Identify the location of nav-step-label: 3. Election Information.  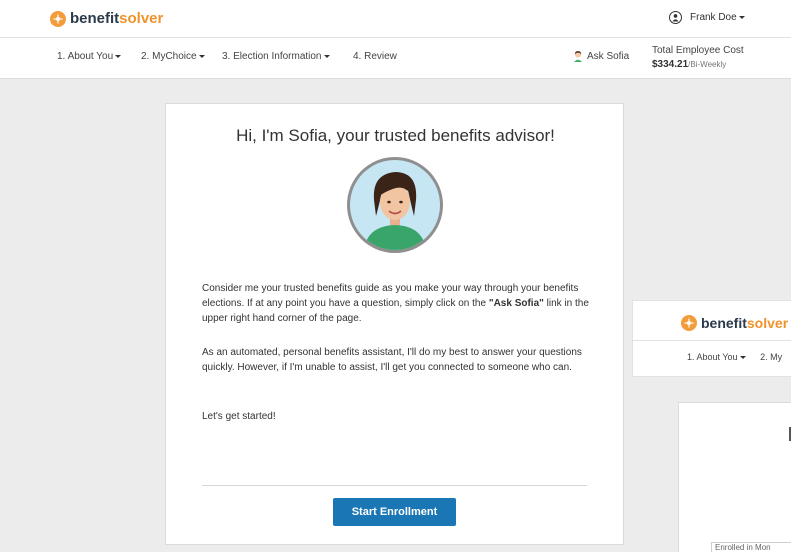
(272, 56).